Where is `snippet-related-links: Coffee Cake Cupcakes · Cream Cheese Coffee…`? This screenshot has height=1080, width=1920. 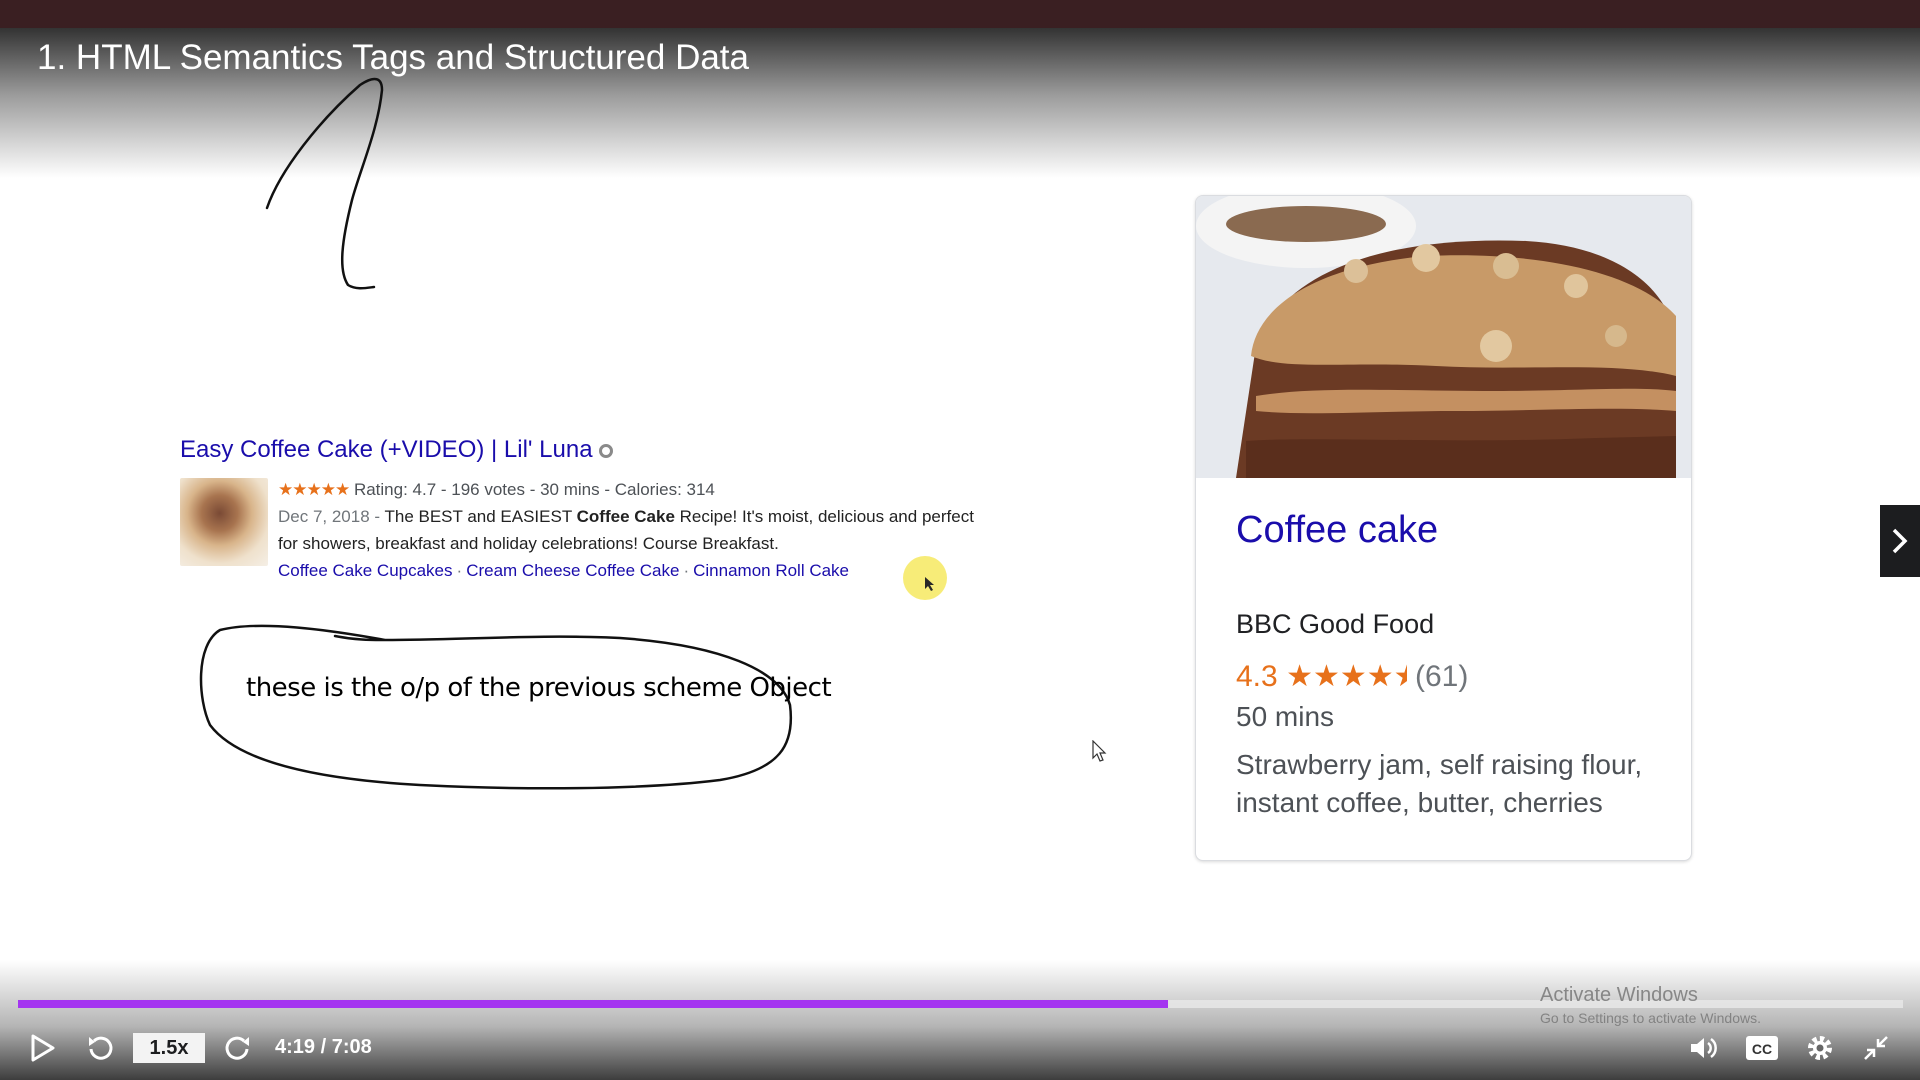 snippet-related-links: Coffee Cake Cupcakes · Cream Cheese Coffee… is located at coordinates (628, 570).